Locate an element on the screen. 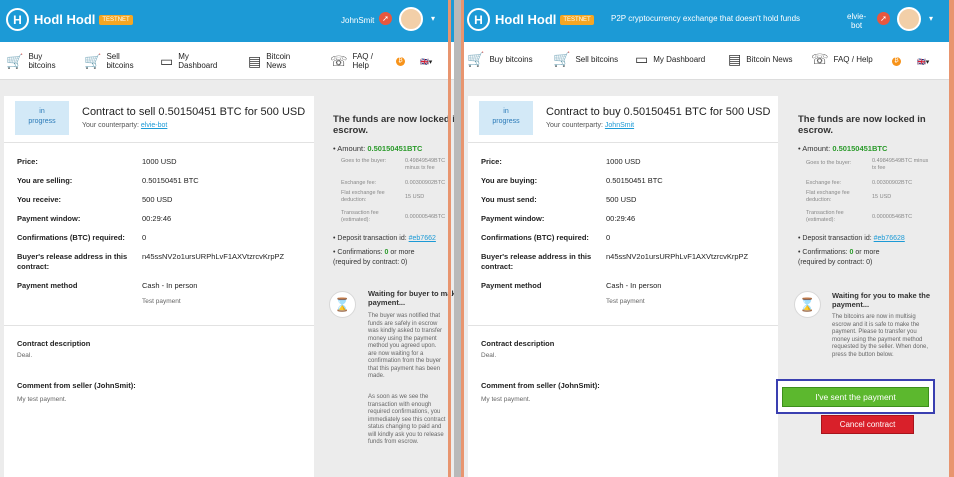  nav-label: Buy bitcoins is located at coordinates (511, 59).